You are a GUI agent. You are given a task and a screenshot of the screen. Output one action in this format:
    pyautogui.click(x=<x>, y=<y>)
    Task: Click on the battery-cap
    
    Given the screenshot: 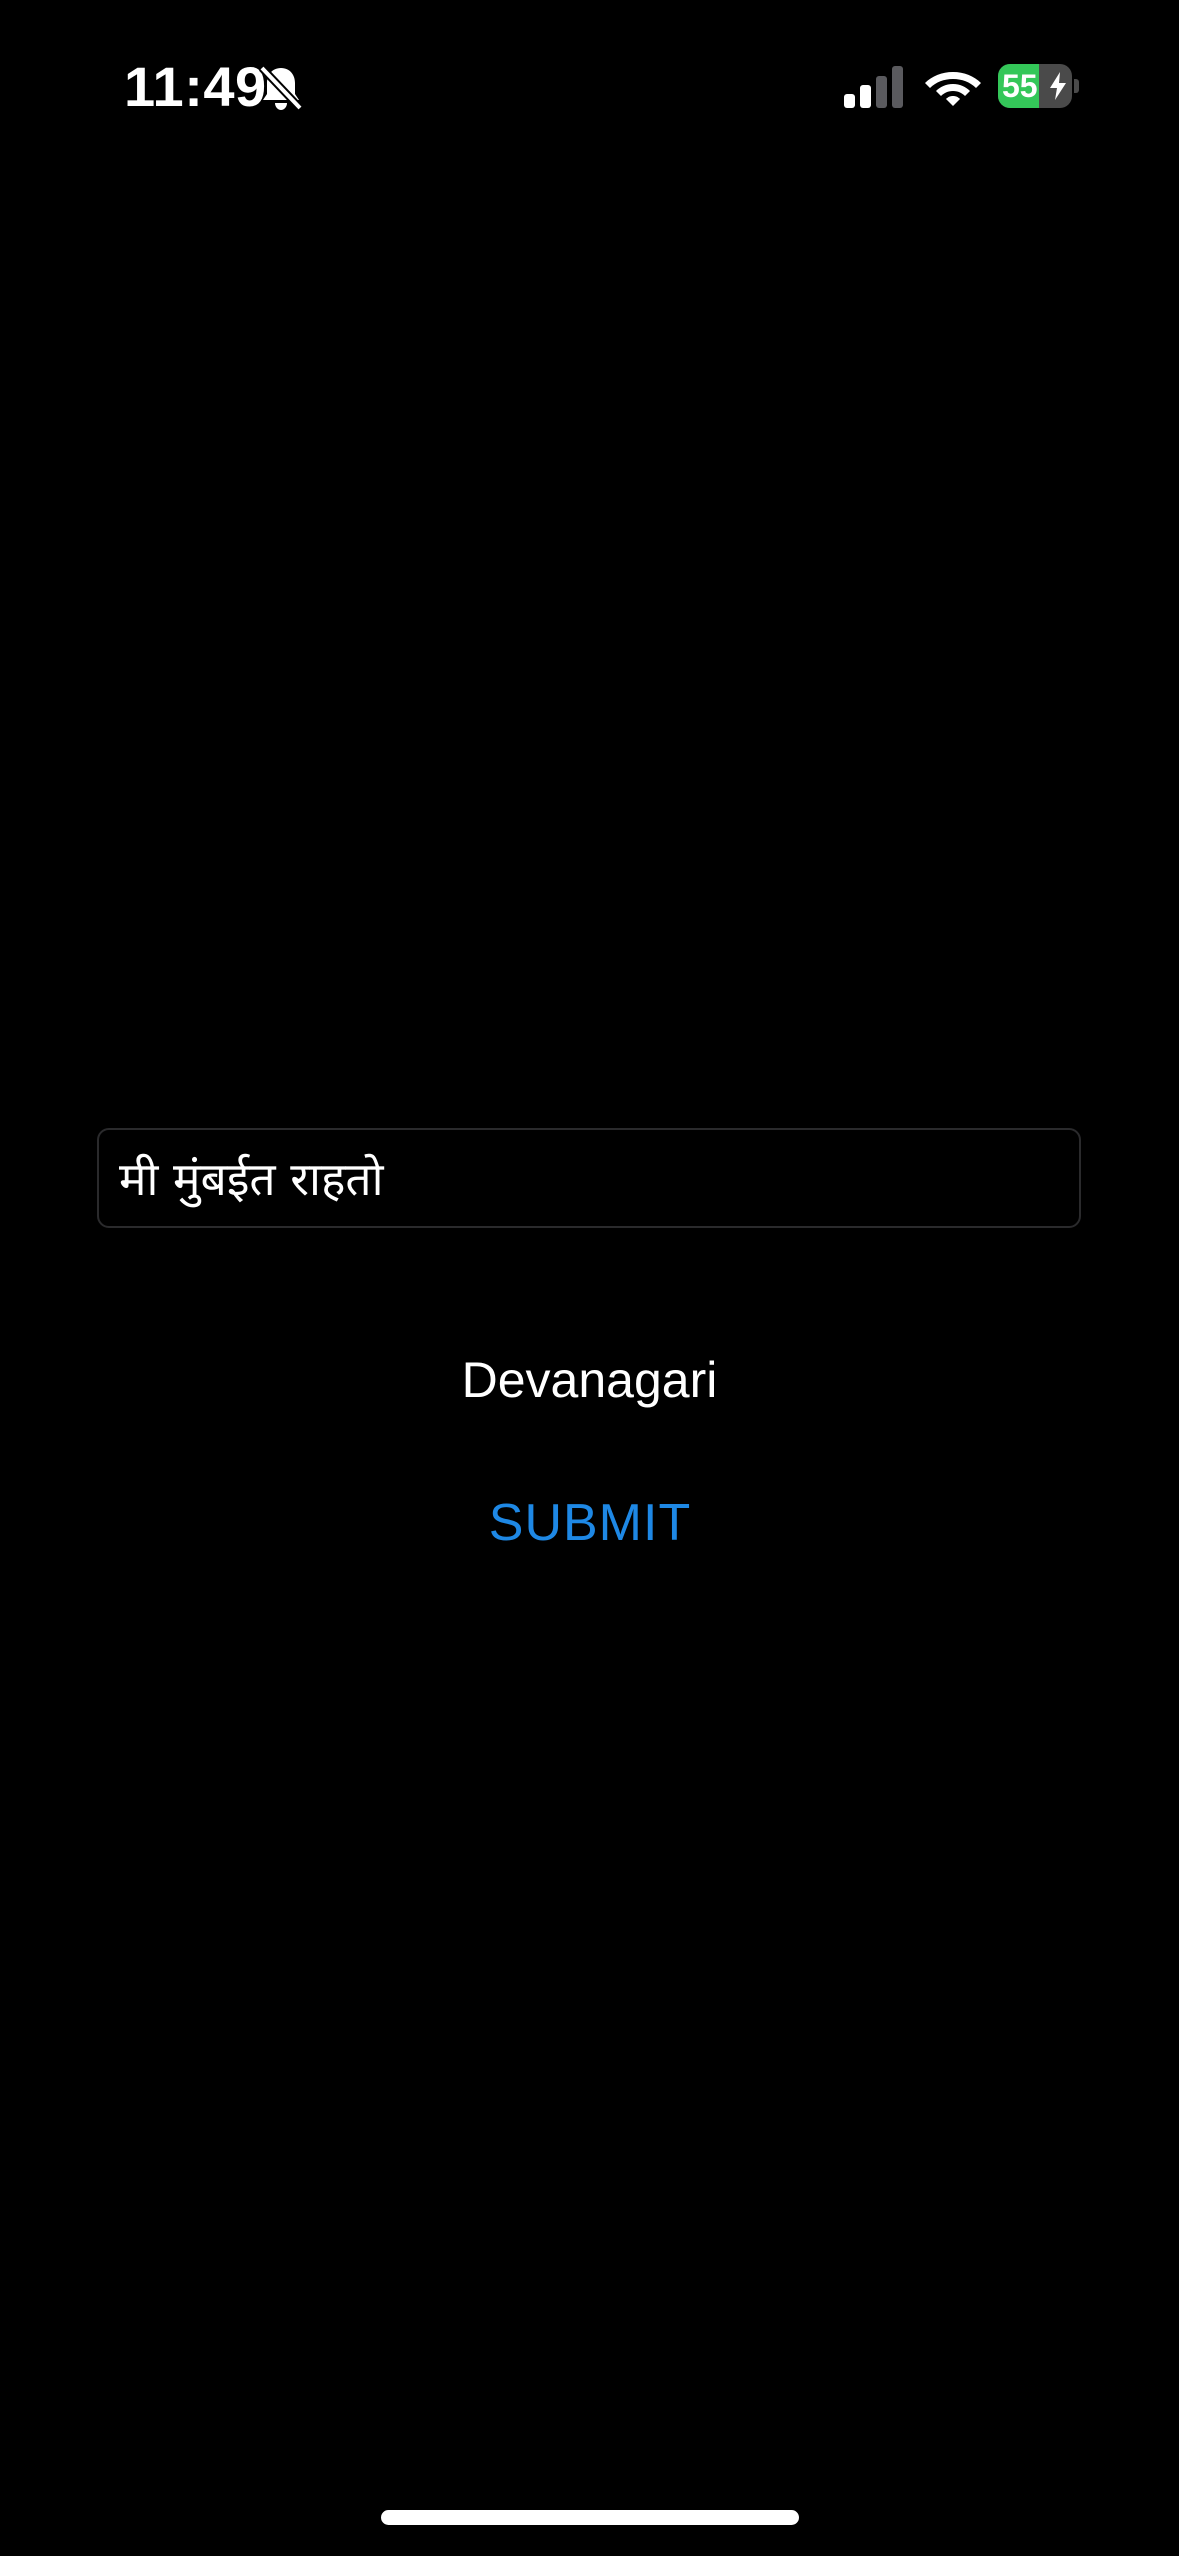 What is the action you would take?
    pyautogui.click(x=1076, y=86)
    